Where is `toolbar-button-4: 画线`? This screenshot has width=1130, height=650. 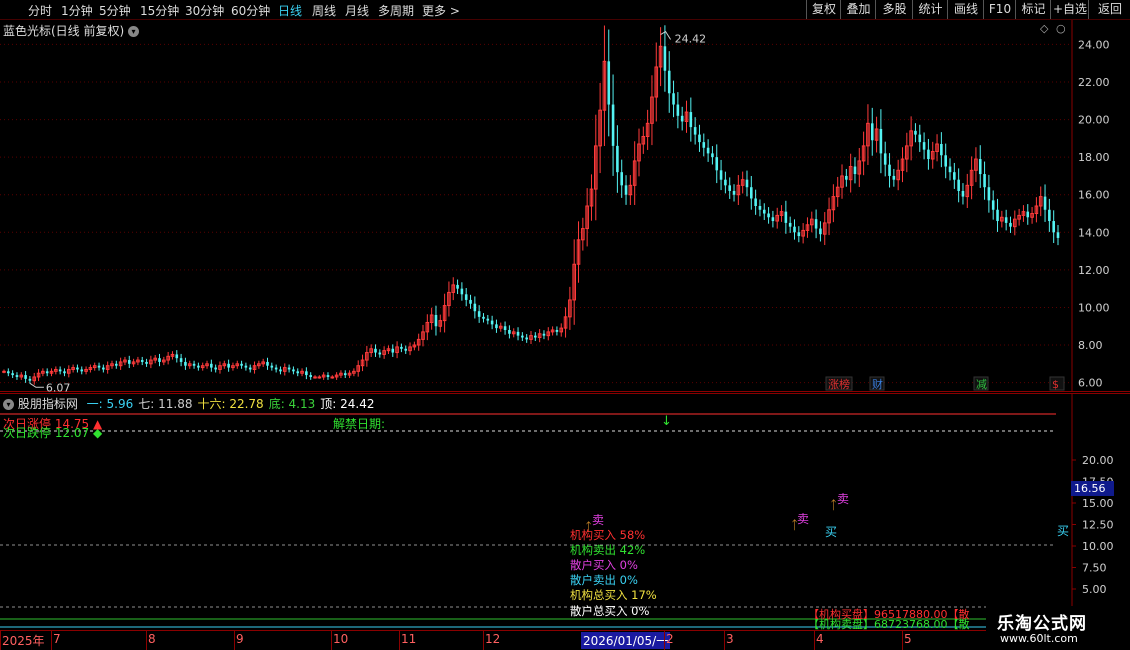
toolbar-button-4: 画线 is located at coordinates (965, 9).